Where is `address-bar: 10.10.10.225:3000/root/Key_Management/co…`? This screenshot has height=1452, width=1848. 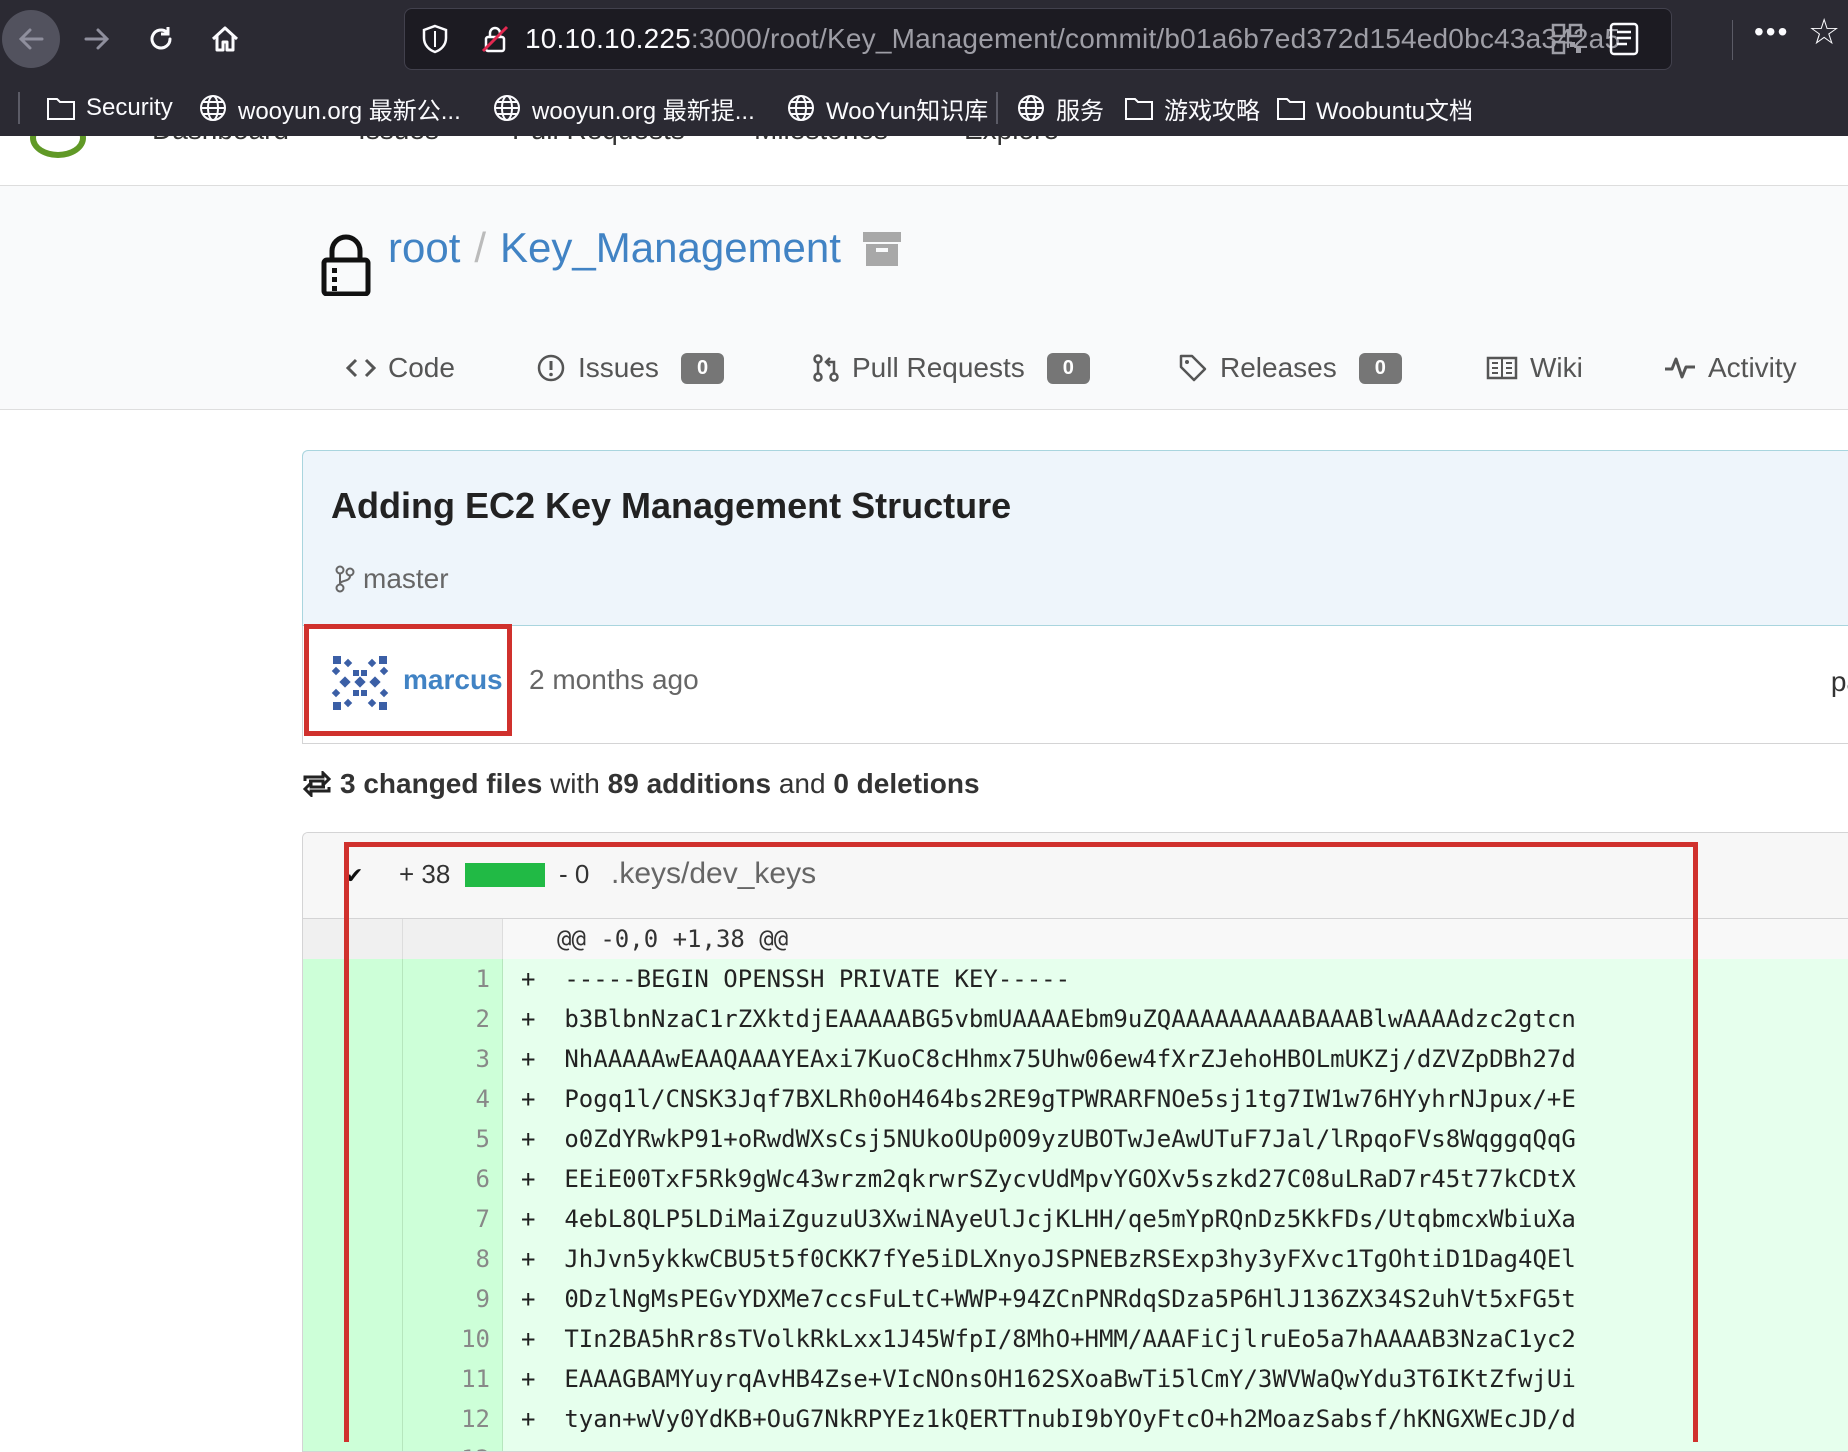
address-bar: 10.10.10.225:3000/root/Key_Management/co… is located at coordinates (1038, 39).